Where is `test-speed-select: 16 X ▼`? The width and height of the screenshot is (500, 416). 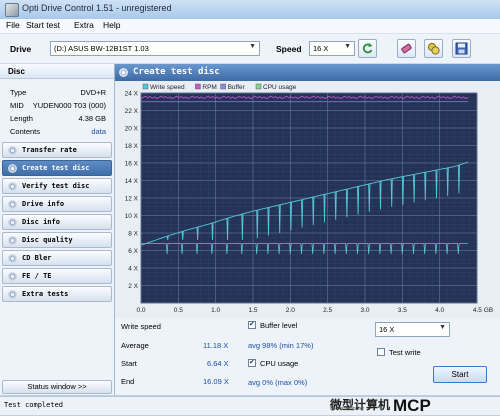 test-speed-select: 16 X ▼ is located at coordinates (412, 329).